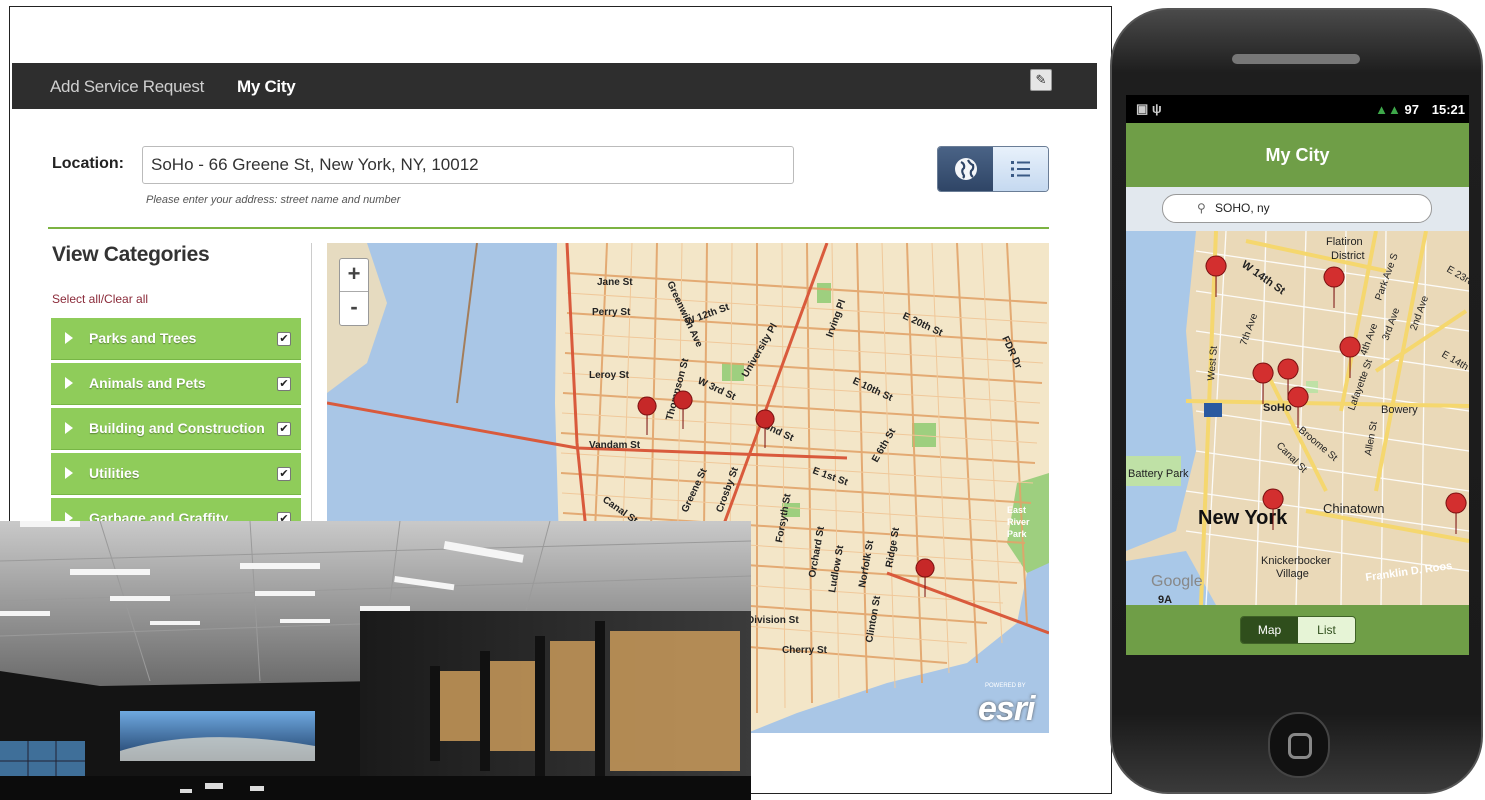  Describe the element at coordinates (131, 254) in the screenshot. I see `categories-title: View Categories` at that location.